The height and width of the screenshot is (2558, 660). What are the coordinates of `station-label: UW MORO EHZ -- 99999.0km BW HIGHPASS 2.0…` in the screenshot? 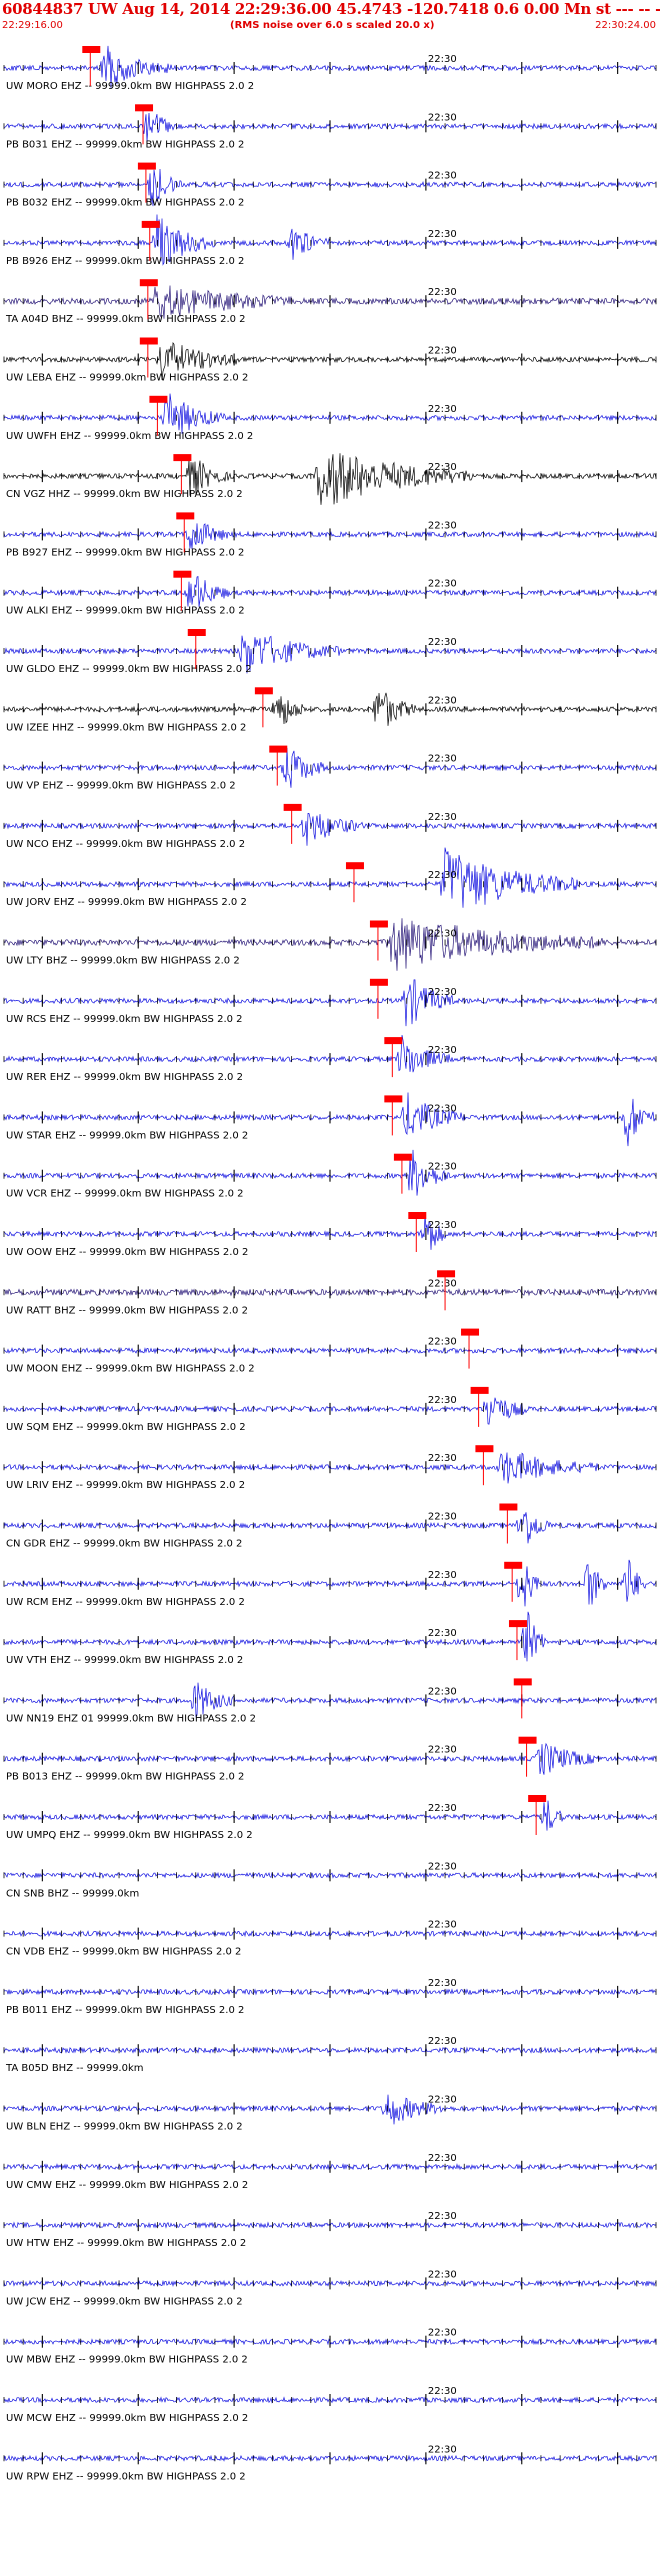 It's located at (130, 86).